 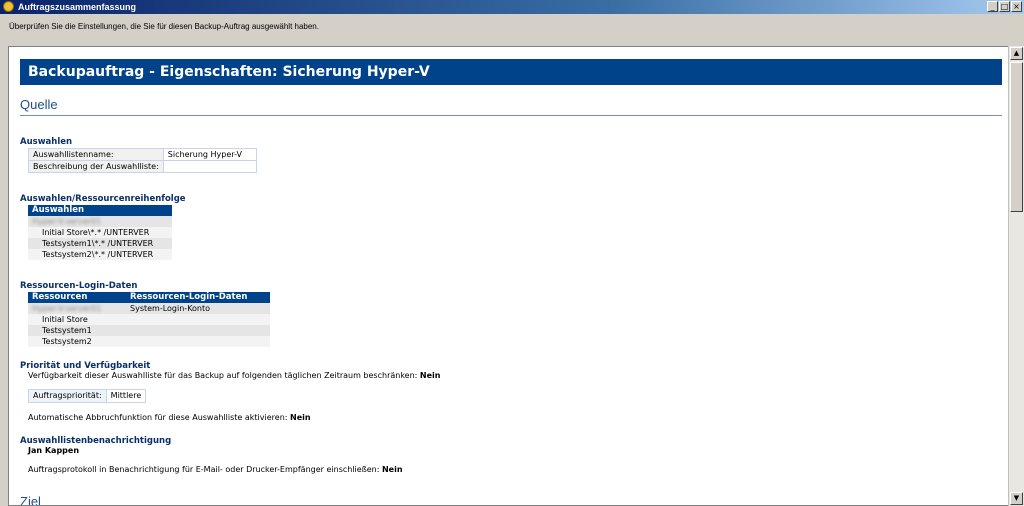 I want to click on table-row: Testsystem2, so click(x=149, y=341).